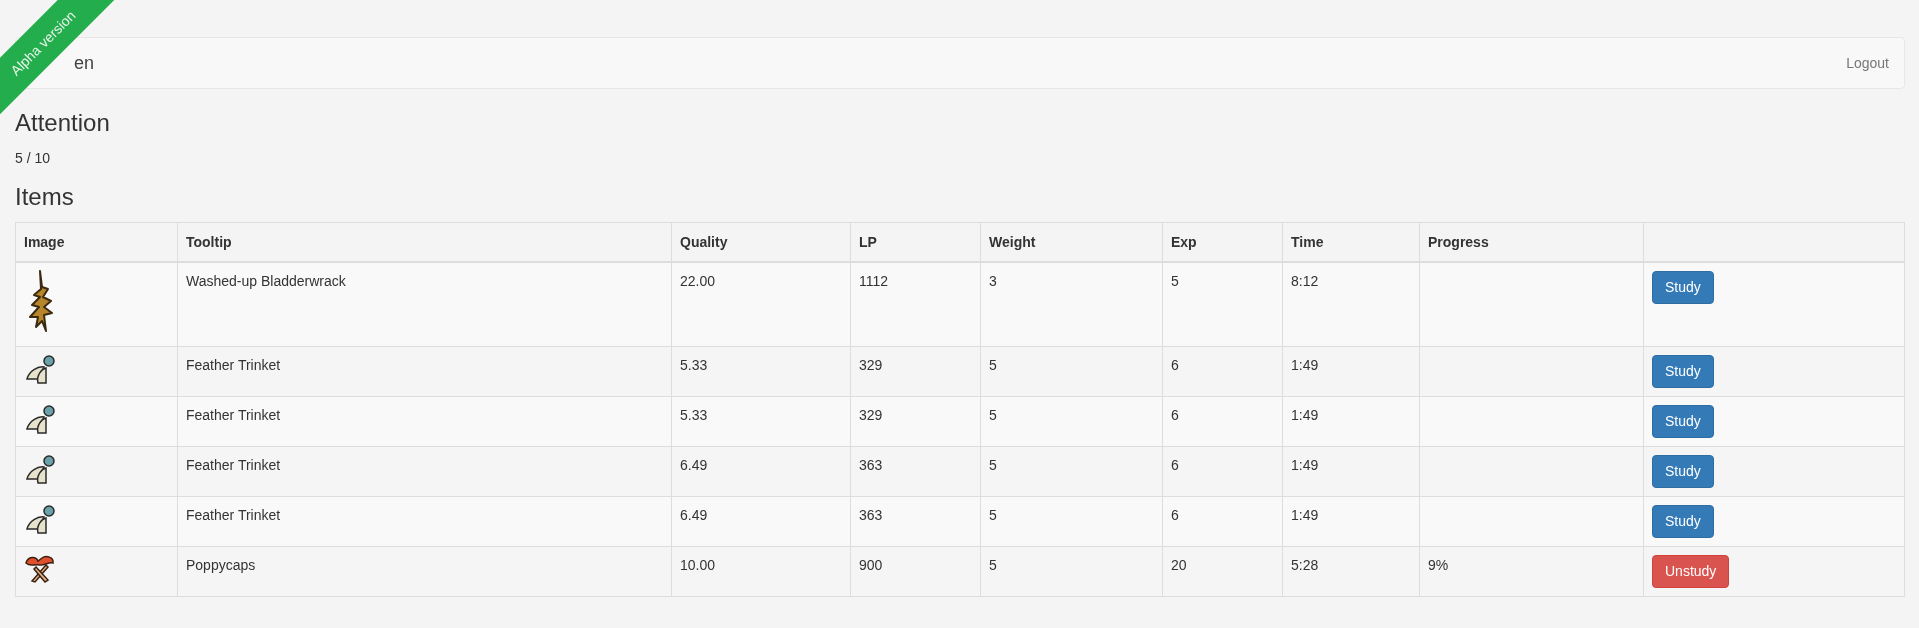 The image size is (1919, 628). What do you see at coordinates (1012, 242) in the screenshot?
I see `column-header: Weight` at bounding box center [1012, 242].